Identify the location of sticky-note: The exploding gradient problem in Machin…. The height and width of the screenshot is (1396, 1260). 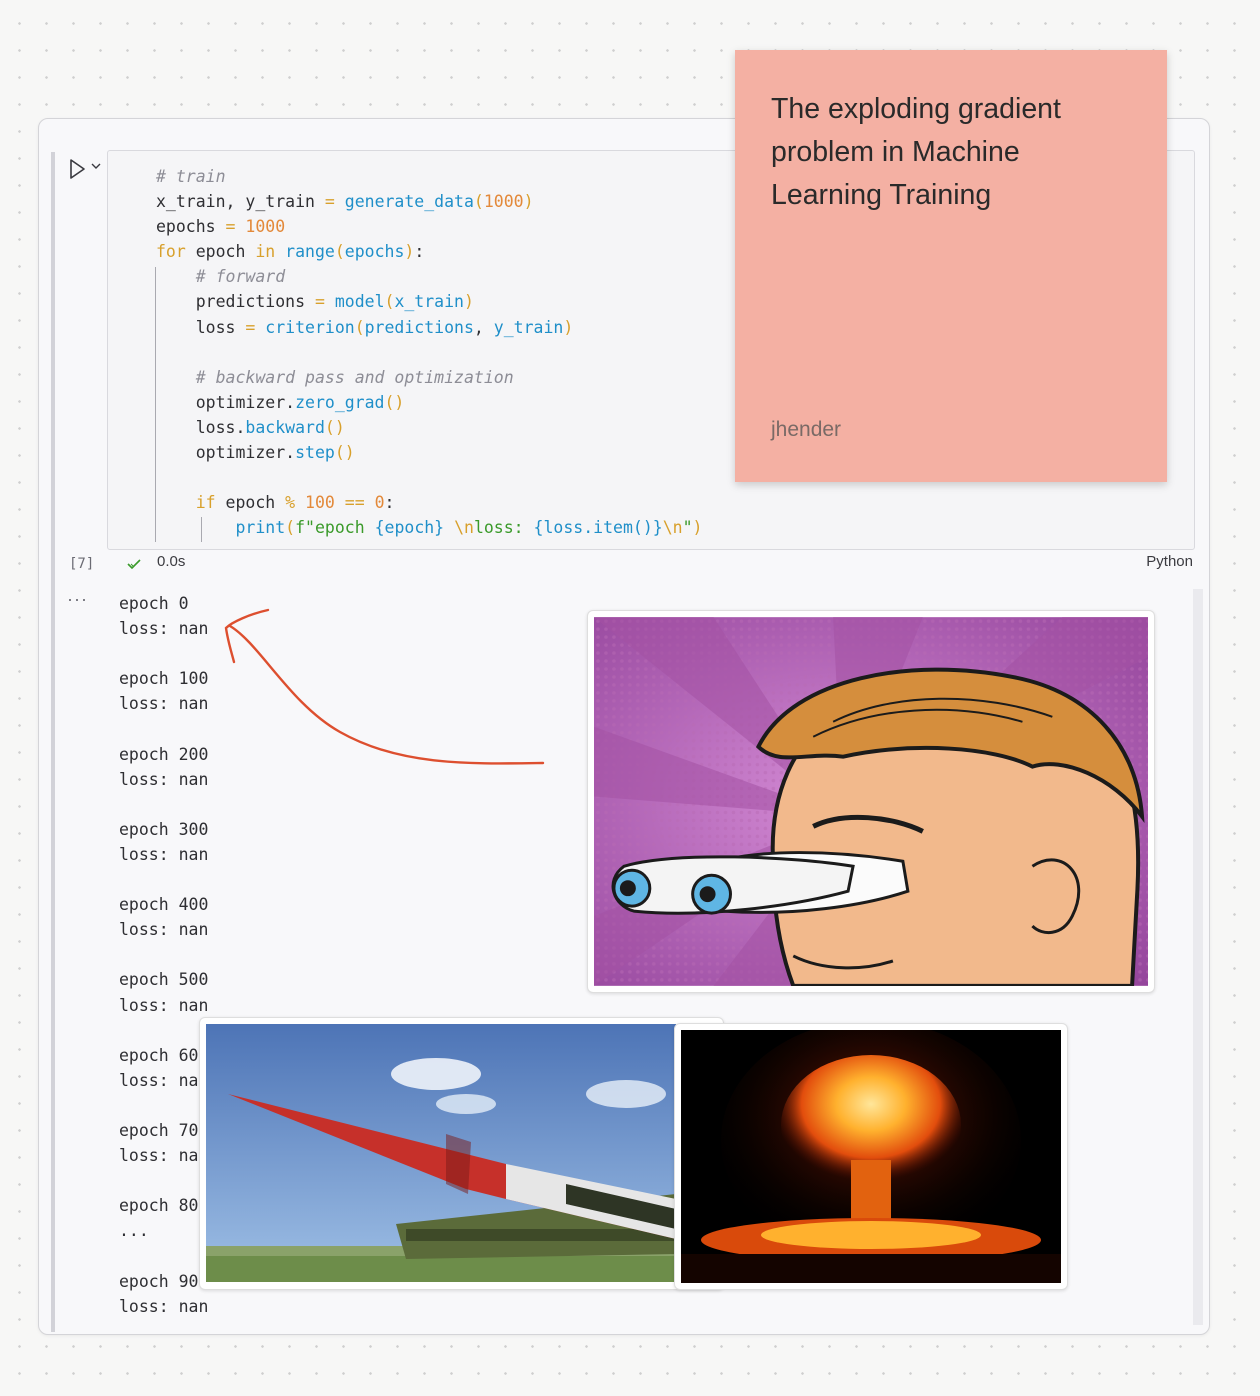
(951, 266).